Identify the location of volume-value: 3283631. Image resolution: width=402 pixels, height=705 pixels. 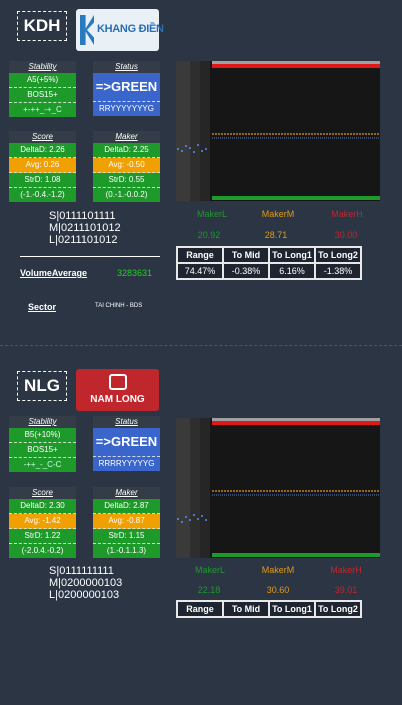
(135, 273).